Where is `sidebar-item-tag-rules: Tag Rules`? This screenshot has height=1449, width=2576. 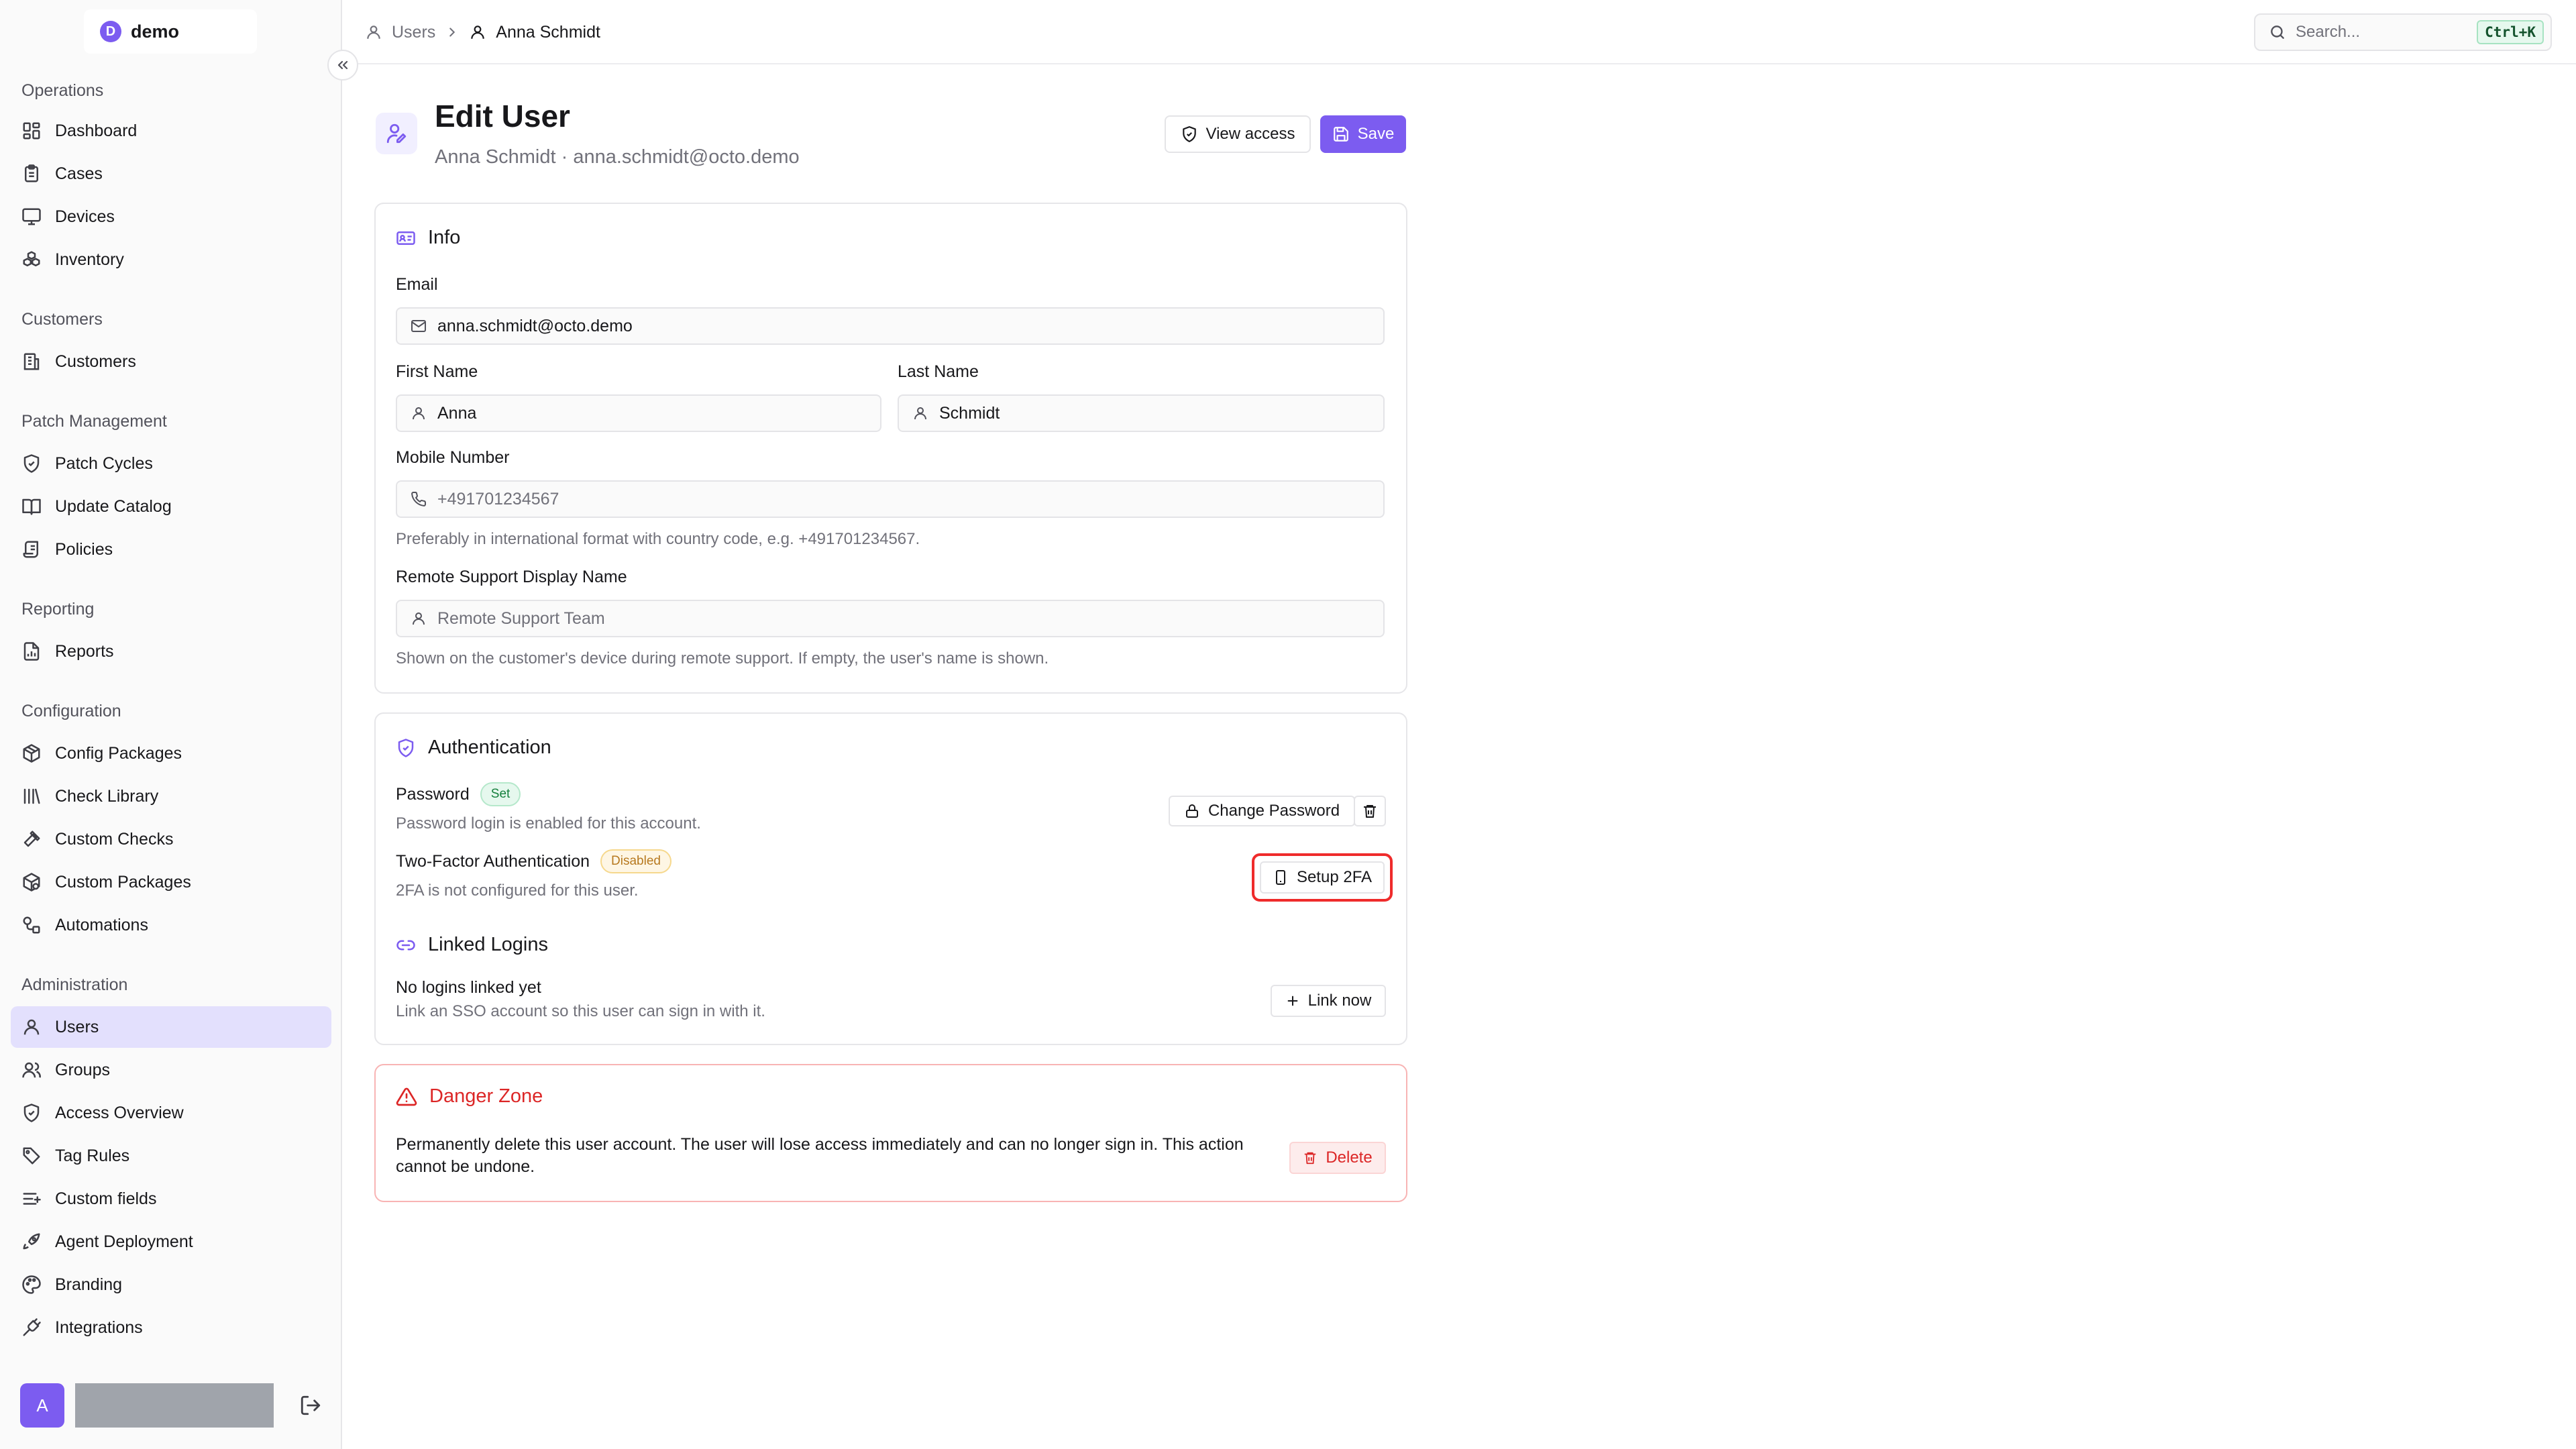
sidebar-item-tag-rules: Tag Rules is located at coordinates (171, 1156).